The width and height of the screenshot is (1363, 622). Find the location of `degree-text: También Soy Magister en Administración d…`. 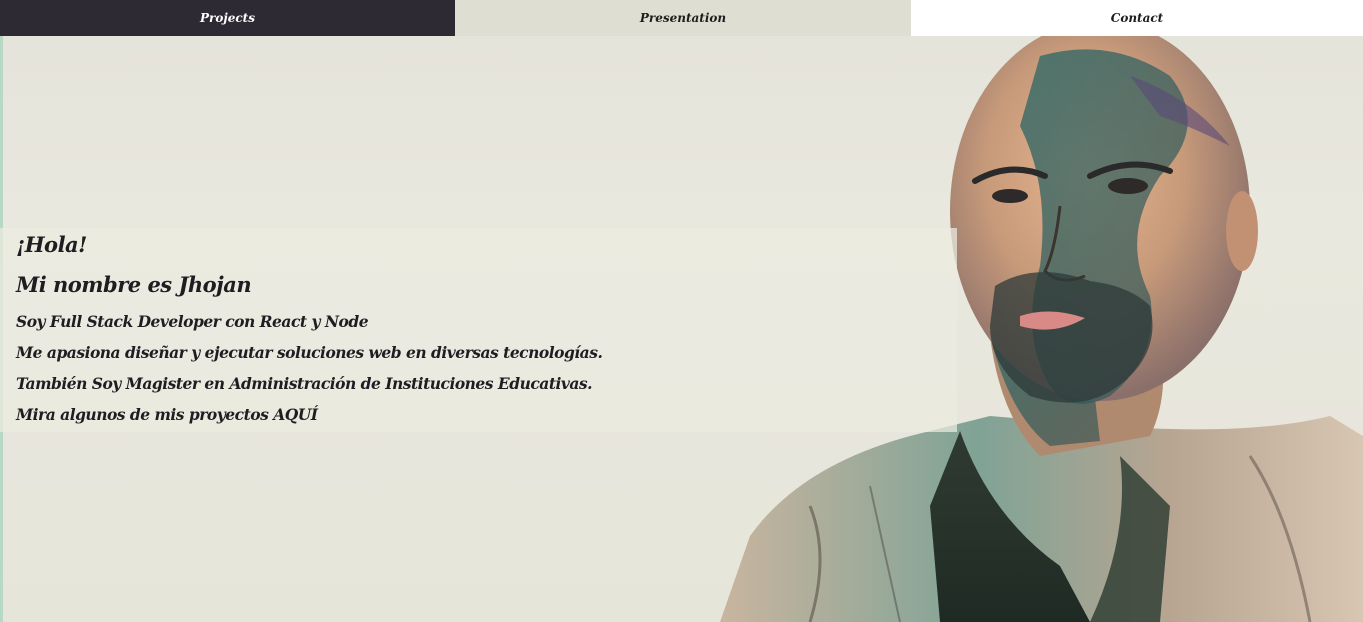

degree-text: También Soy Magister en Administración d… is located at coordinates (304, 383).